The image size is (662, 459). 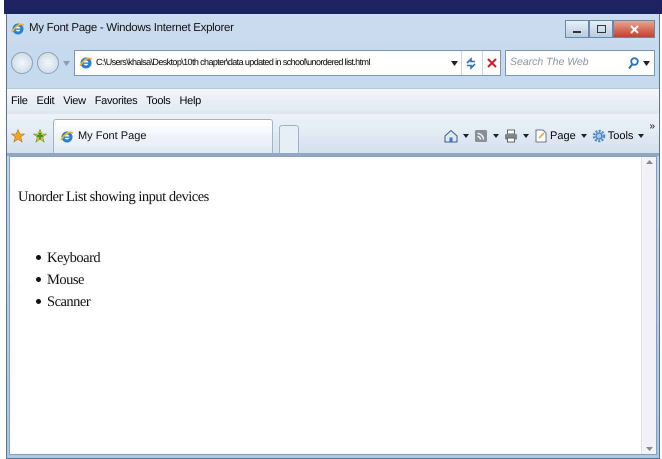 What do you see at coordinates (190, 101) in the screenshot?
I see `menu-item: Help` at bounding box center [190, 101].